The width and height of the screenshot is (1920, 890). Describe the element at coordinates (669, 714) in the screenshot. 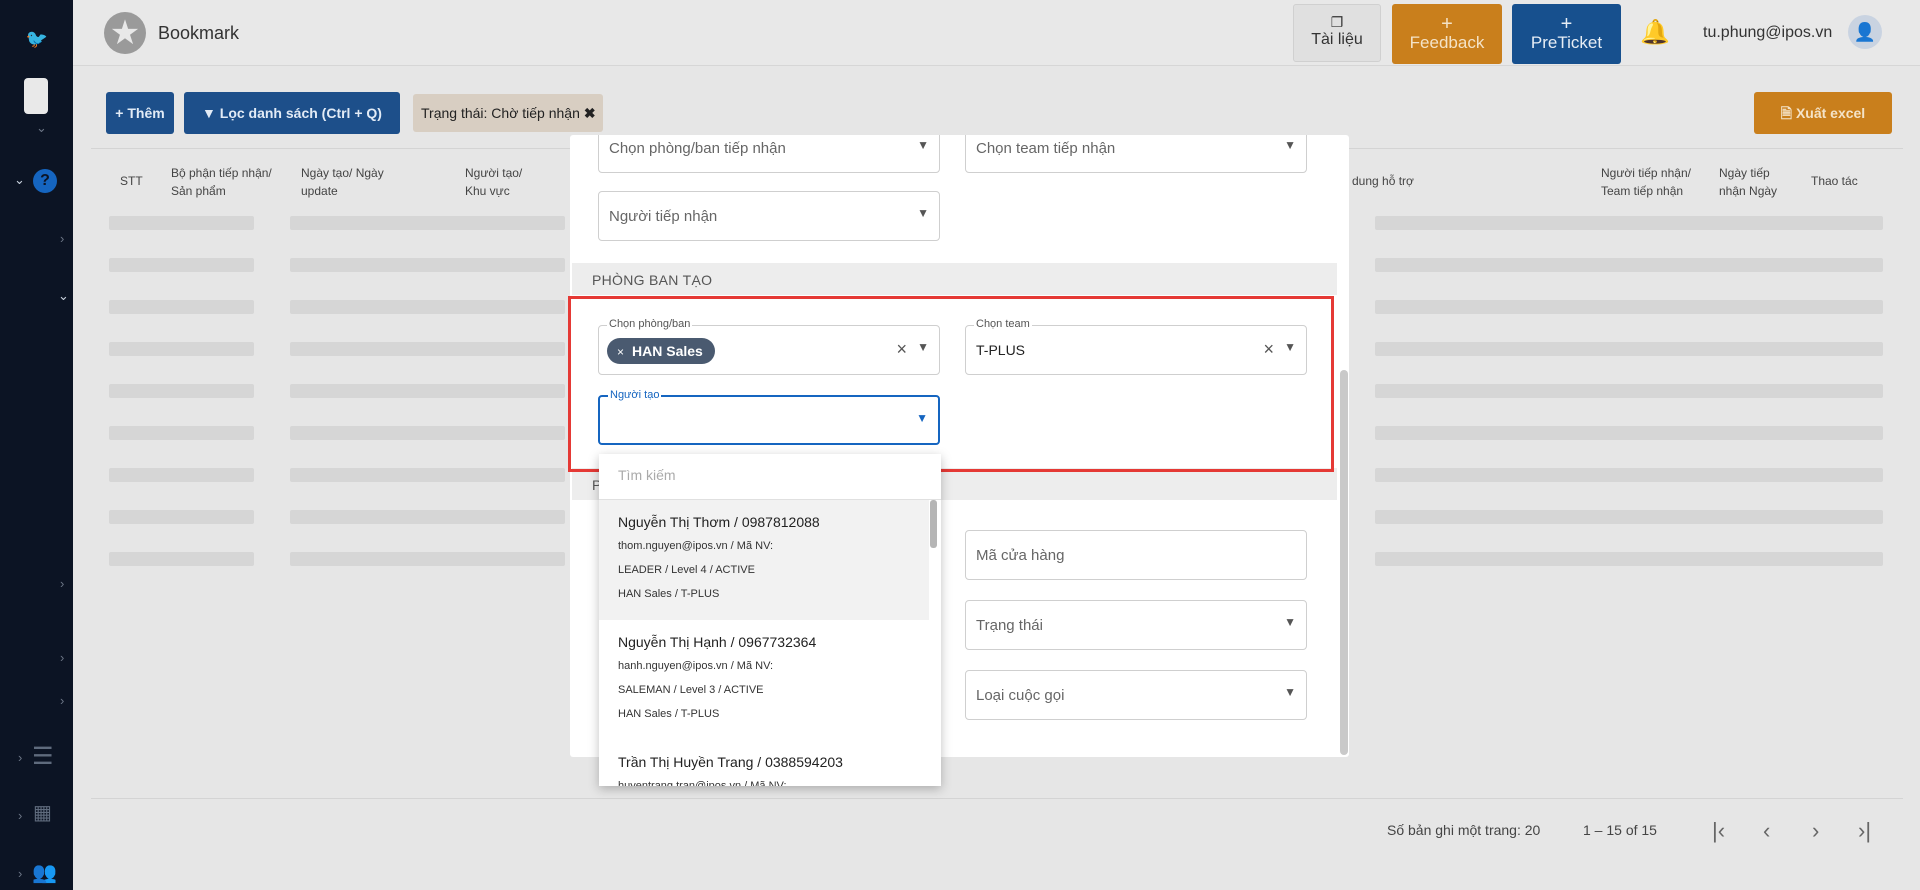

I see `list-item-detail: HAN Sales / T-PLUS` at that location.